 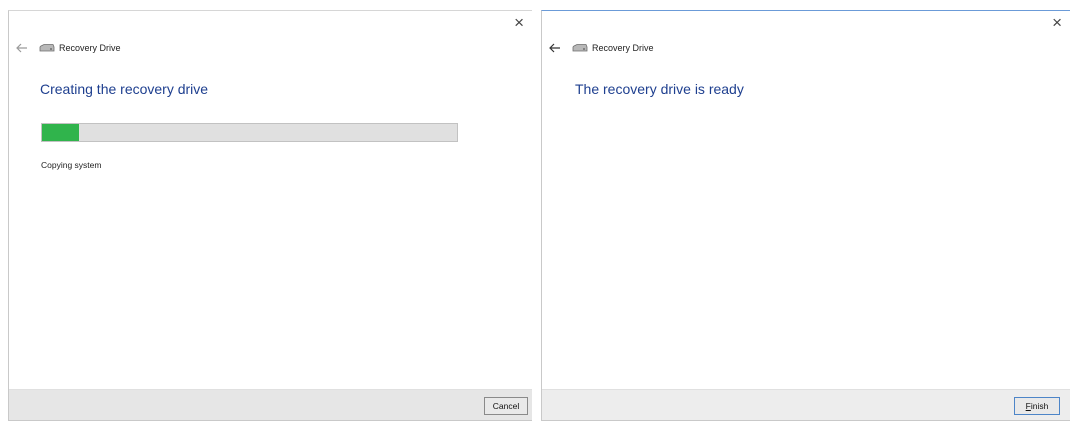 What do you see at coordinates (659, 89) in the screenshot?
I see `page-heading: The recovery drive is ready` at bounding box center [659, 89].